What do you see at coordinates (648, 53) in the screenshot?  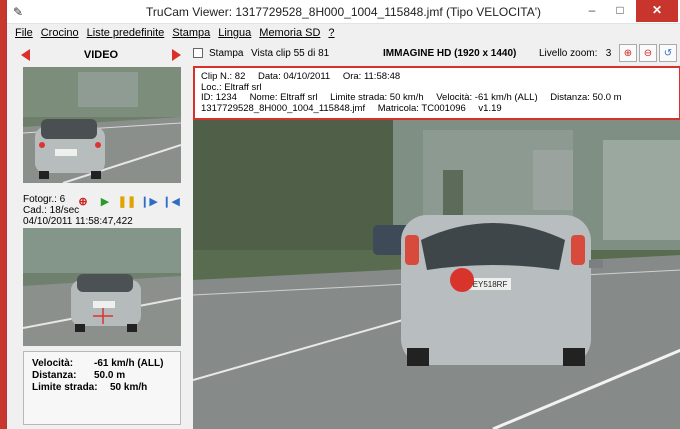 I see `zoom-out-icon: ⊖` at bounding box center [648, 53].